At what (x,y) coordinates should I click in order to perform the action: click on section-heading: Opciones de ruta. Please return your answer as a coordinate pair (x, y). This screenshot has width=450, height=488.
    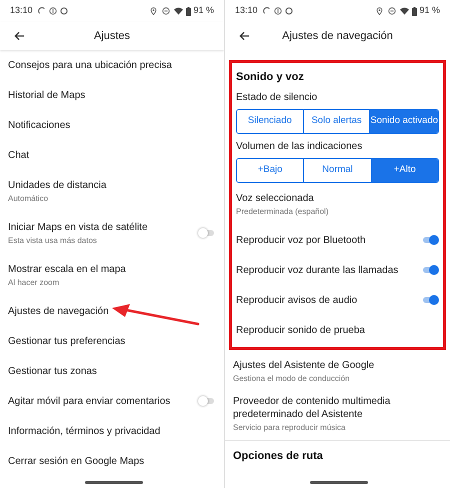
    Looking at the image, I should click on (278, 456).